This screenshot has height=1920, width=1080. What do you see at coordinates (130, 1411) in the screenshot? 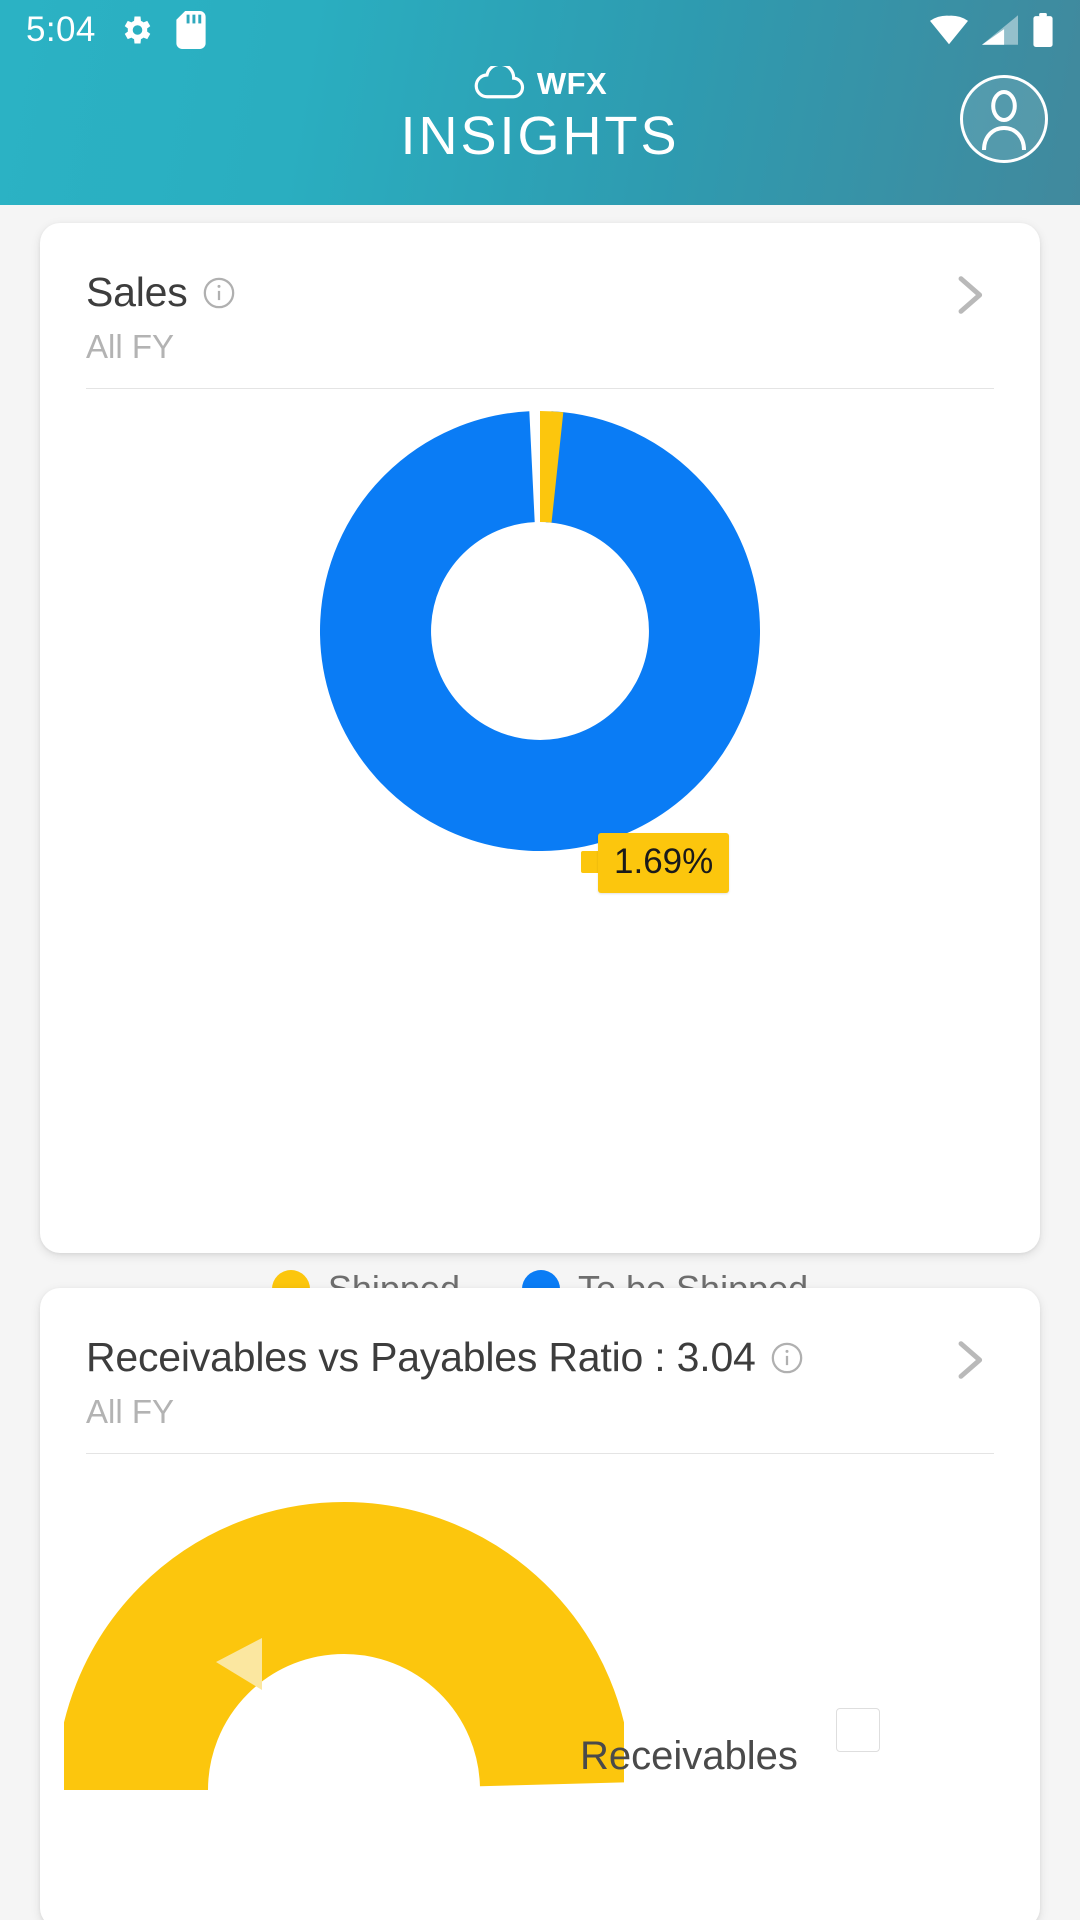
I see `ratio-card-subtitle: All FY` at bounding box center [130, 1411].